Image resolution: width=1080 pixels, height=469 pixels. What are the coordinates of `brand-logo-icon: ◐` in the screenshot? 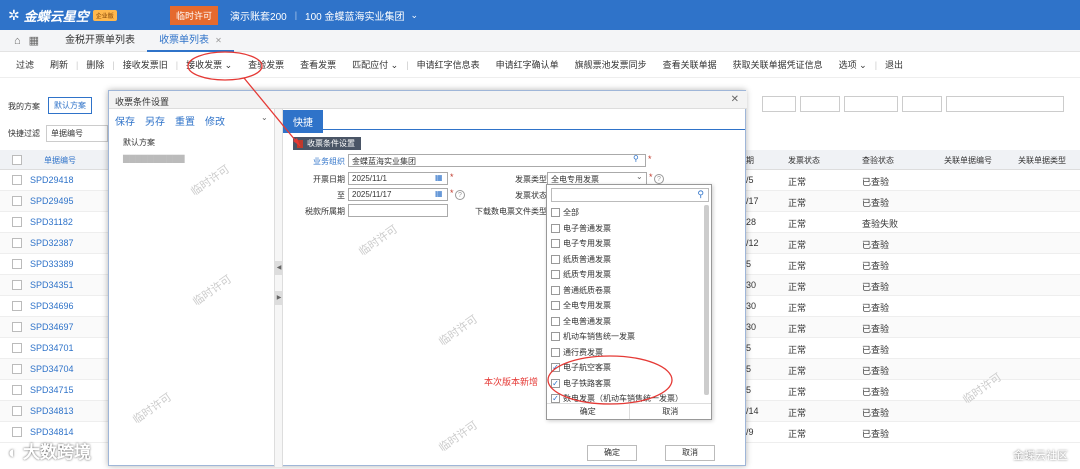 It's located at (15, 452).